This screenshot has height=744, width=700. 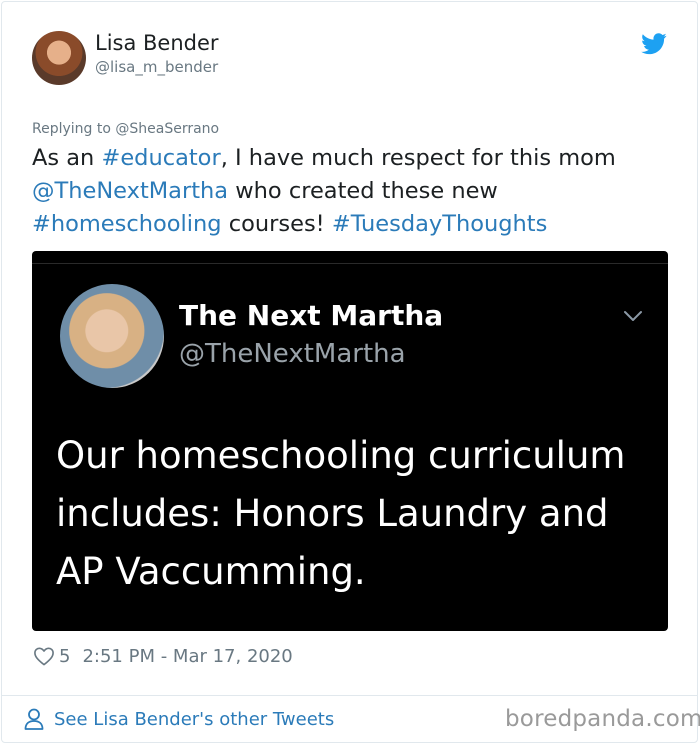 What do you see at coordinates (654, 44) in the screenshot?
I see `twitter-bird-icon` at bounding box center [654, 44].